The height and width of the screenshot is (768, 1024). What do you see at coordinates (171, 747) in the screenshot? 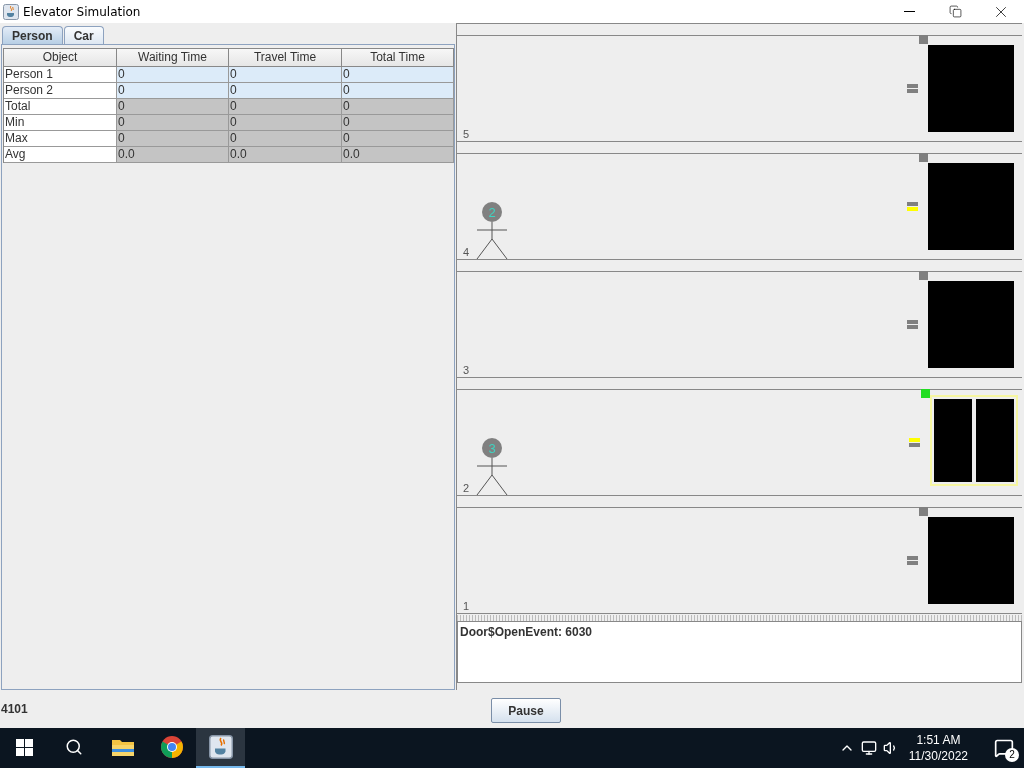
I see `chrome-icon` at bounding box center [171, 747].